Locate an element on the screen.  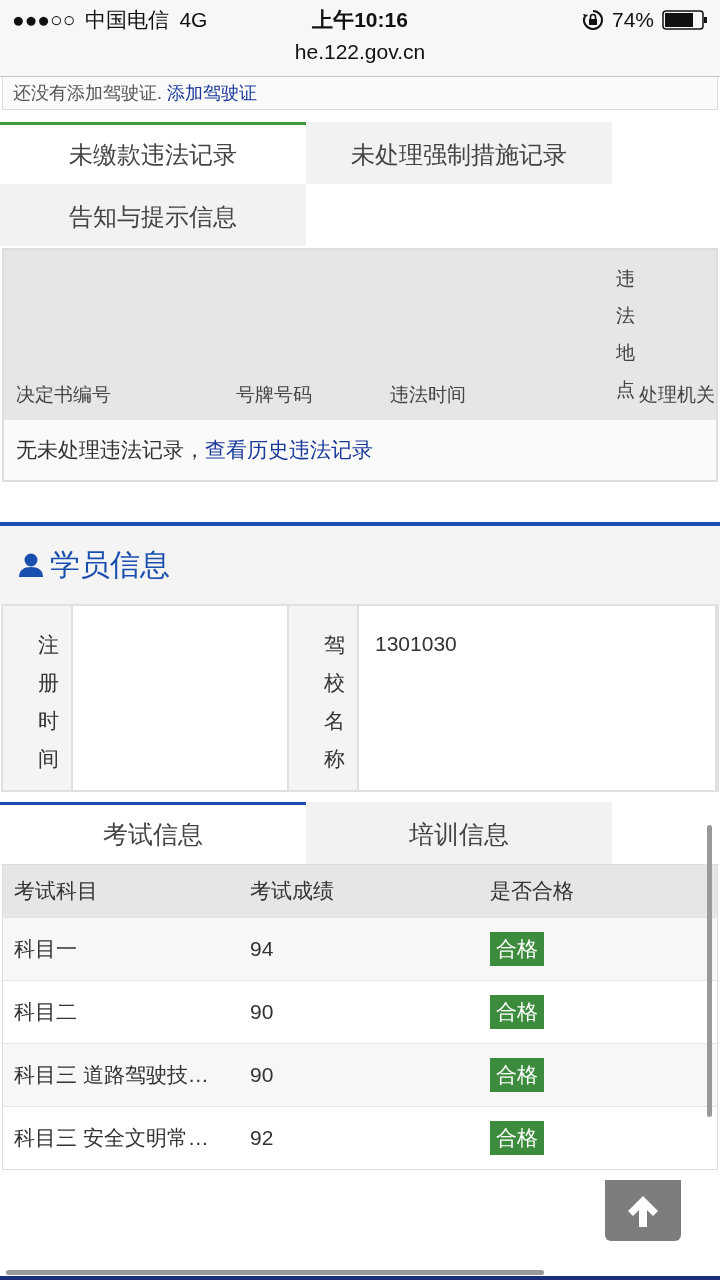
field-value: 1301030 is located at coordinates (416, 644).